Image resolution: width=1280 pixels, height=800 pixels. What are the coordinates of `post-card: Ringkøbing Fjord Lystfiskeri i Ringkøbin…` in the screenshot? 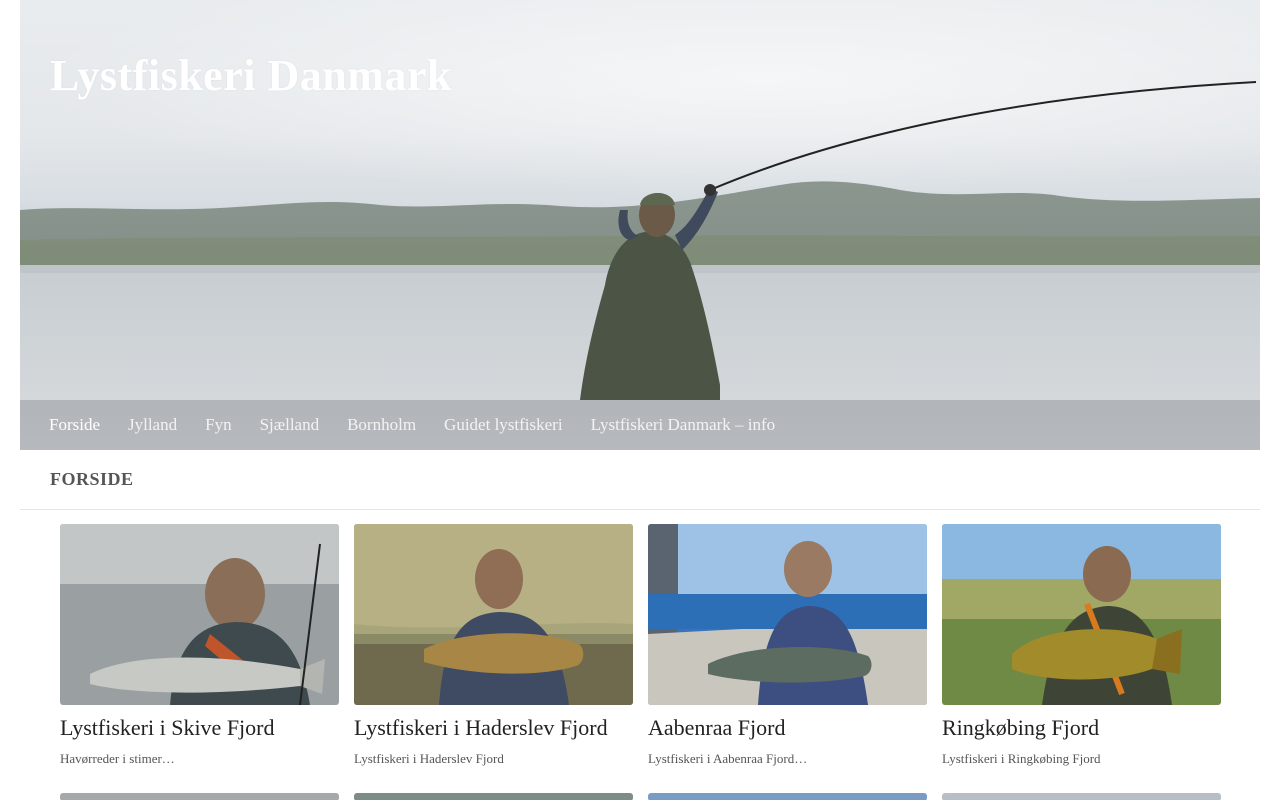 It's located at (1081, 645).